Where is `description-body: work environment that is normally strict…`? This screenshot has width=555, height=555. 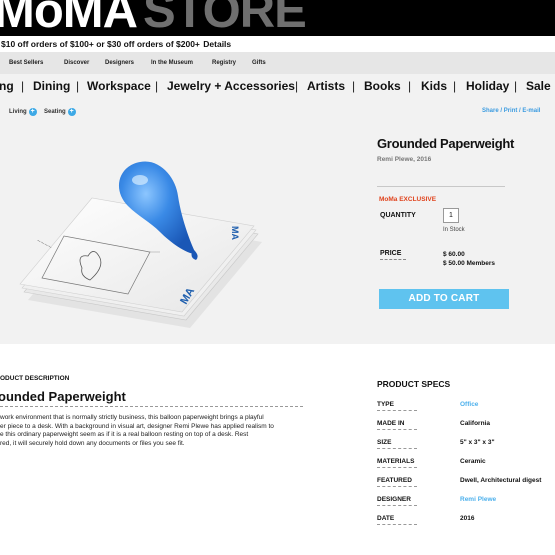
description-body: work environment that is normally strict… is located at coordinates (155, 431).